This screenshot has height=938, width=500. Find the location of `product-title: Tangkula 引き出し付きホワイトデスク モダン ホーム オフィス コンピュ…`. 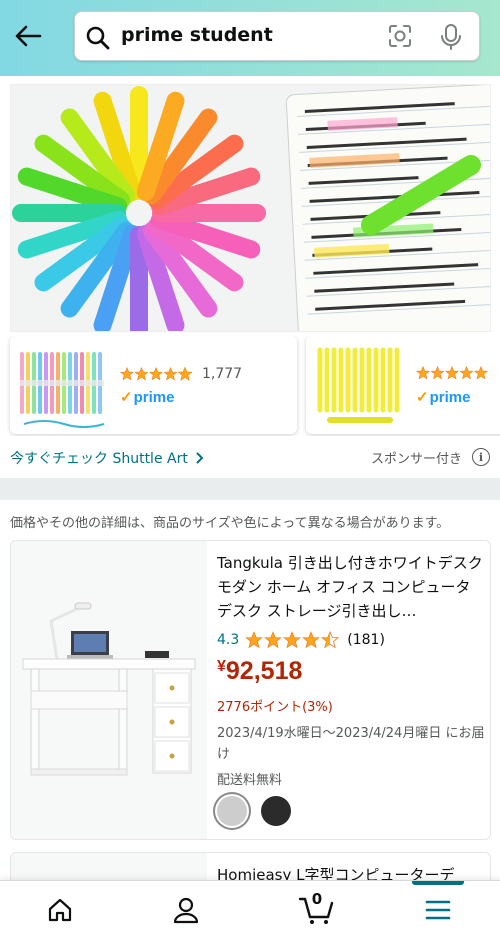

product-title: Tangkula 引き出し付きホワイトデスク モダン ホーム オフィス コンピュ… is located at coordinates (351, 587).